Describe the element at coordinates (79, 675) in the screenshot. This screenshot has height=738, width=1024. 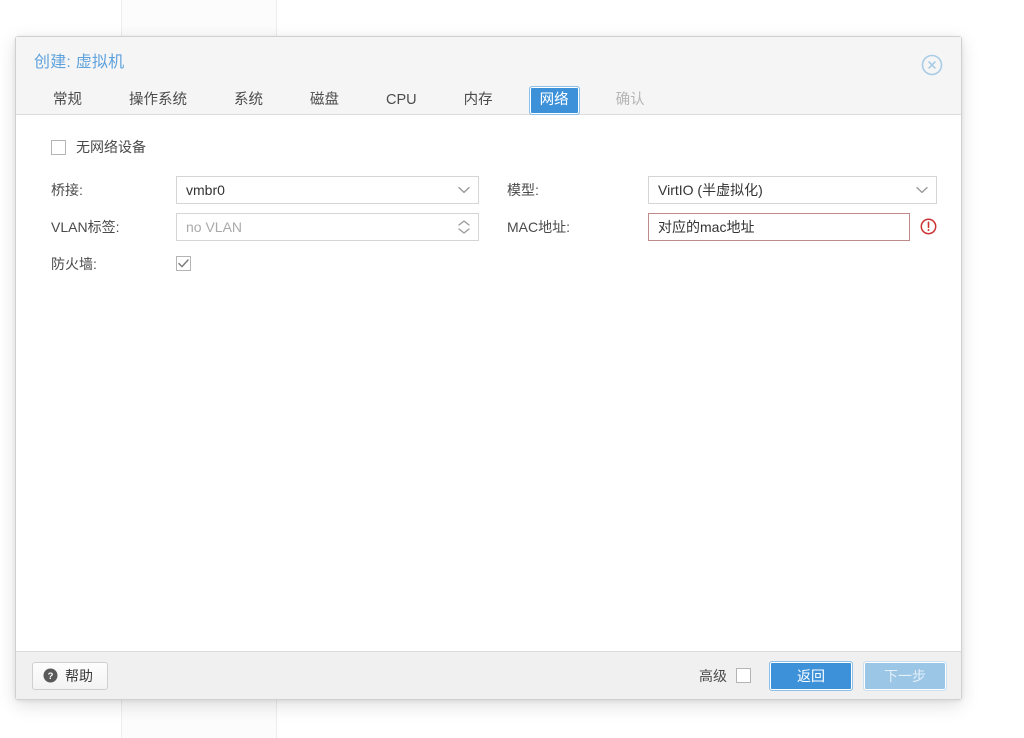
I see `help-button-label: 帮助` at that location.